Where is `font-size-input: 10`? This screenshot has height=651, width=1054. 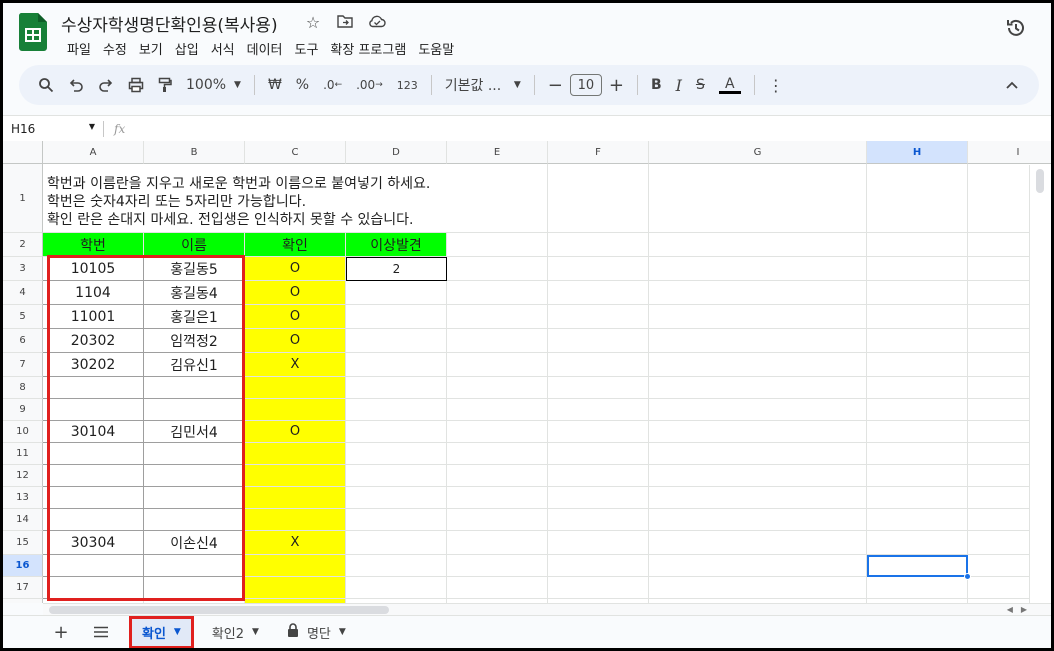 font-size-input: 10 is located at coordinates (585, 85).